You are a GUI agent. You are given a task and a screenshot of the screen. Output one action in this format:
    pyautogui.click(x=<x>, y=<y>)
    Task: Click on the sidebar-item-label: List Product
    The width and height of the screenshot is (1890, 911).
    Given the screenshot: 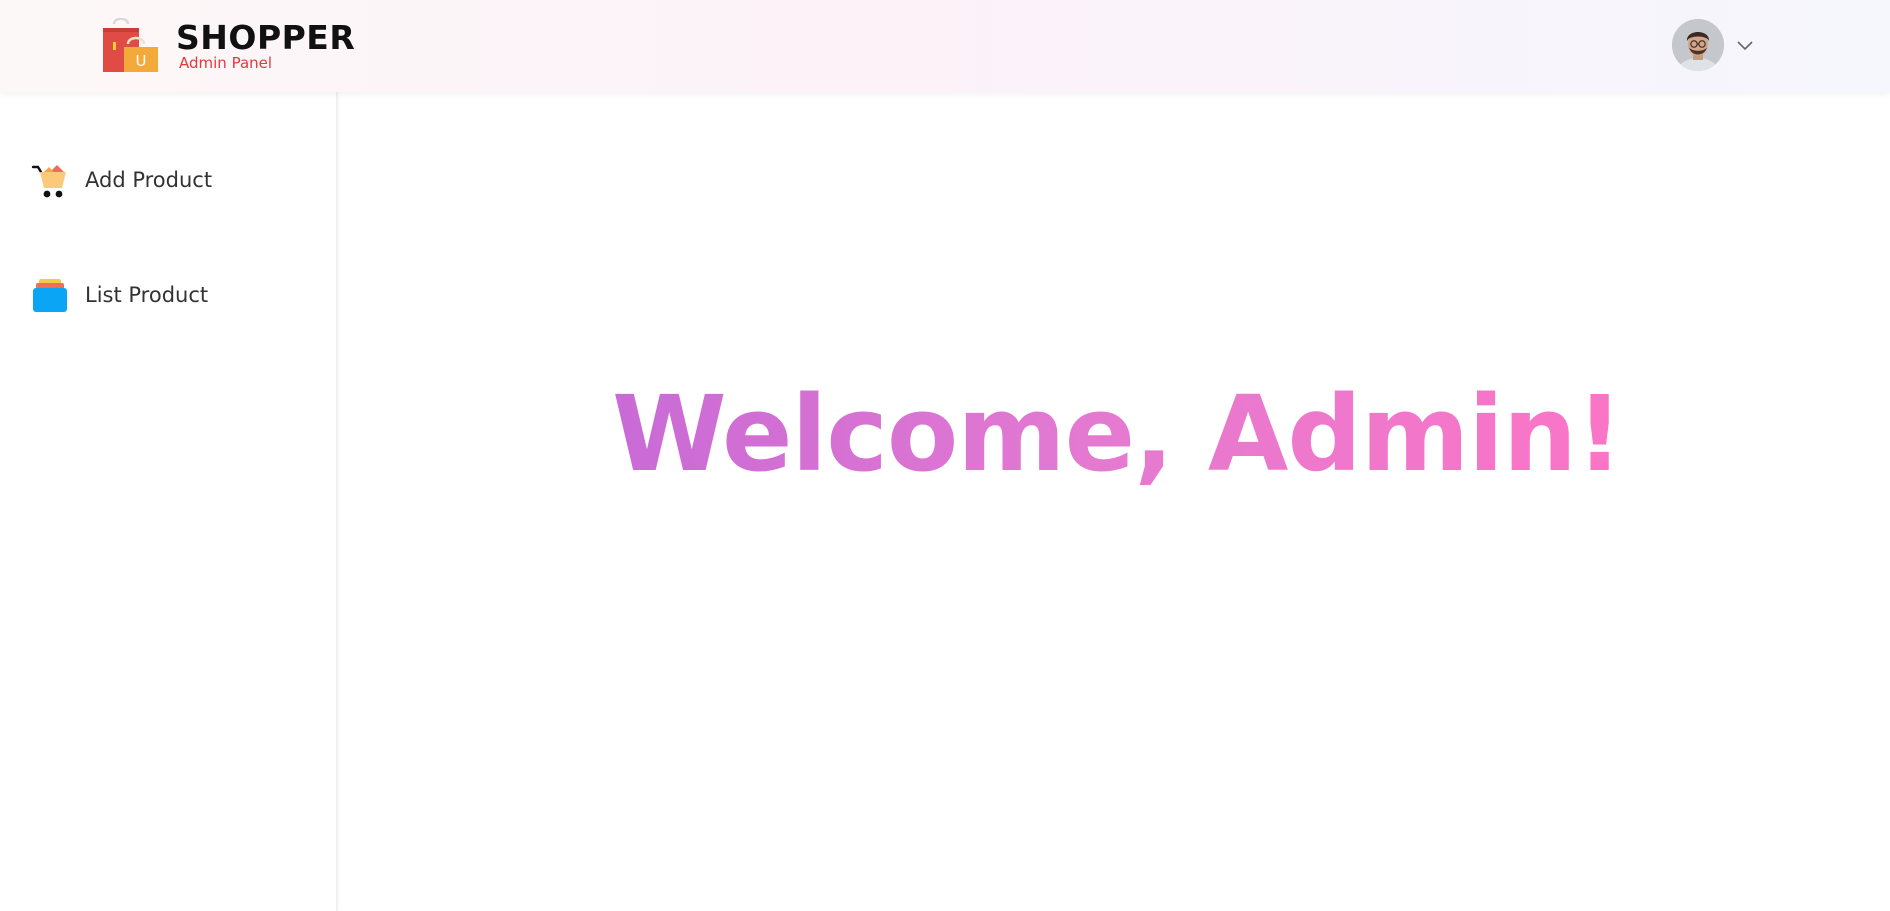 What is the action you would take?
    pyautogui.click(x=147, y=295)
    